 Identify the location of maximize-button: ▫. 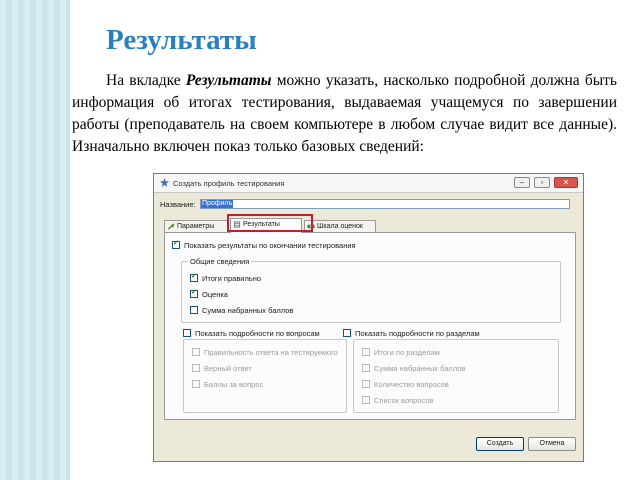
(542, 182).